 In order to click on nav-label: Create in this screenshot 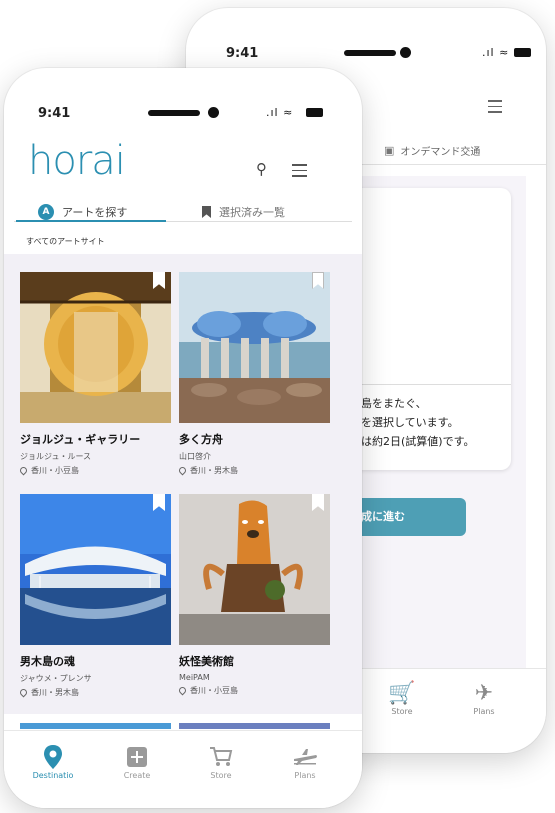, I will do `click(137, 775)`.